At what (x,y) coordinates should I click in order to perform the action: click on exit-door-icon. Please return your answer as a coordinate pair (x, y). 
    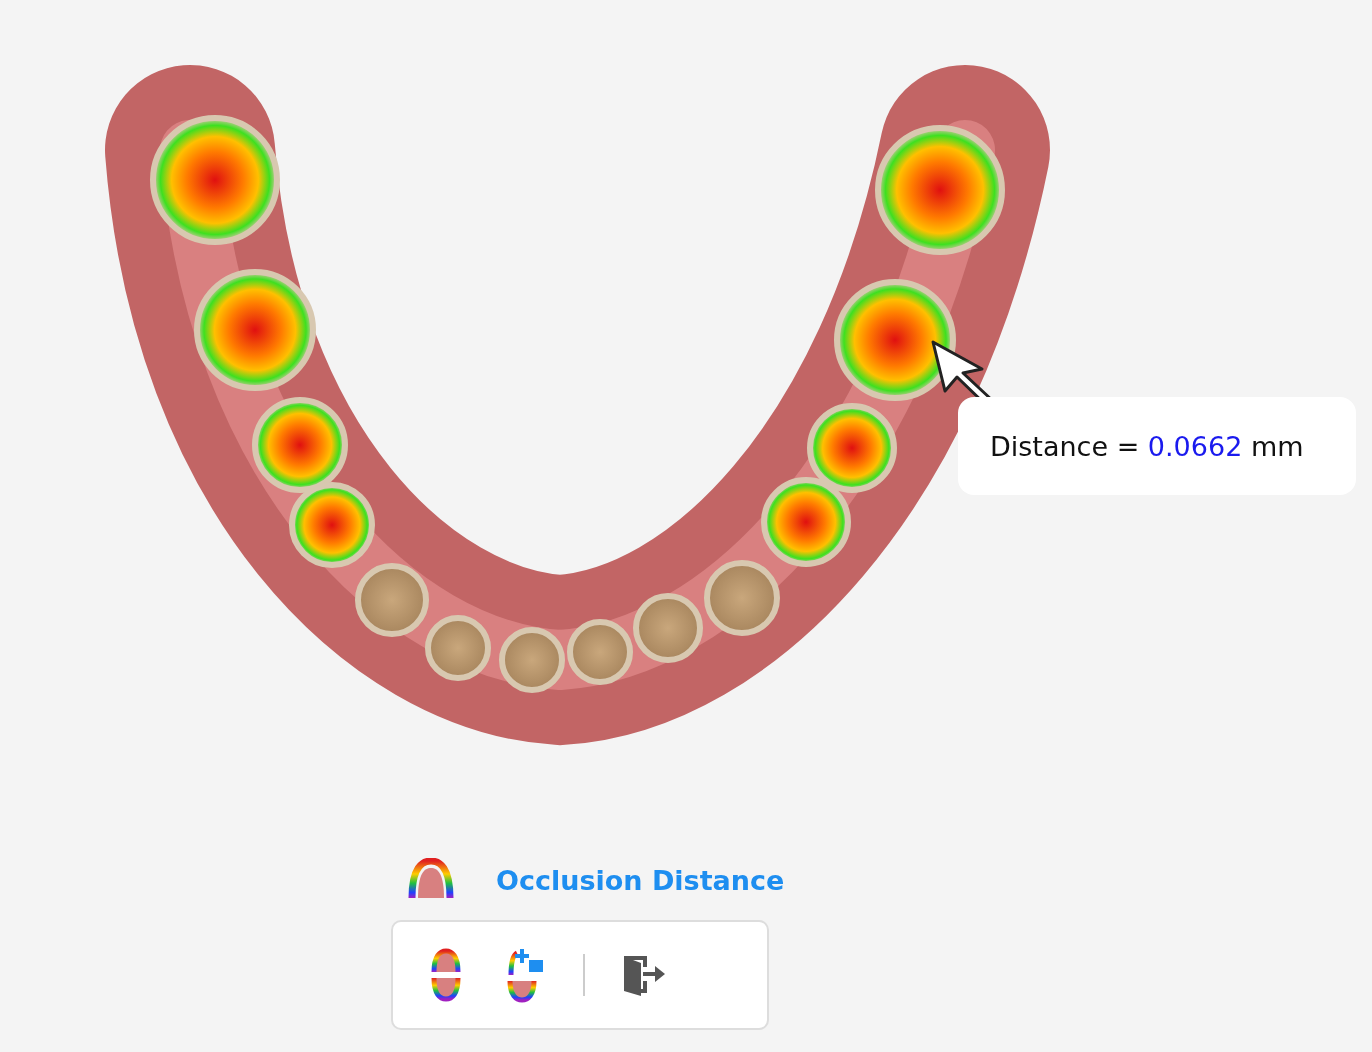
    Looking at the image, I should click on (644, 975).